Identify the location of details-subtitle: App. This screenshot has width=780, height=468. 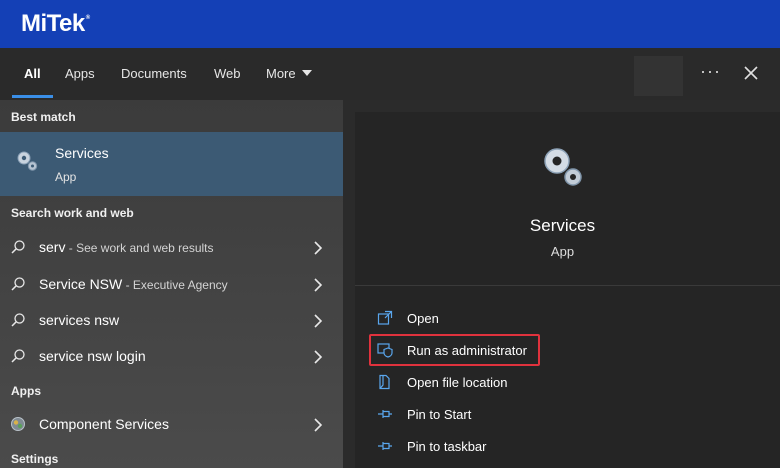
(562, 251).